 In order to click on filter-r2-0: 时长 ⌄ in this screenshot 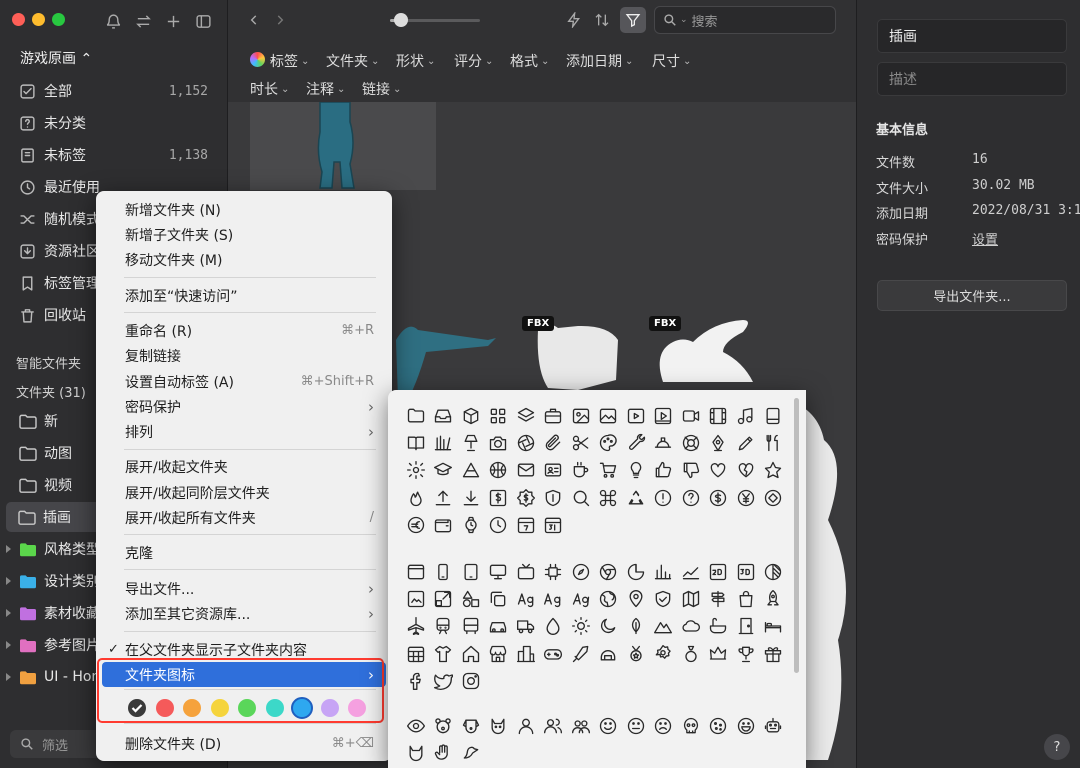, I will do `click(269, 89)`.